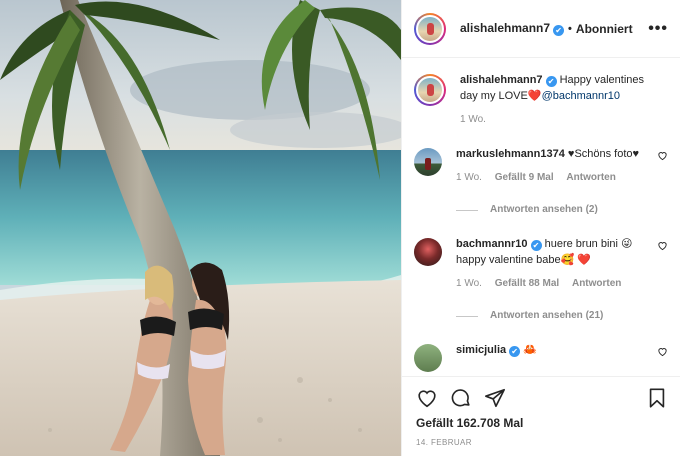 This screenshot has height=456, width=680. I want to click on follow-button: Abonniert, so click(604, 29).